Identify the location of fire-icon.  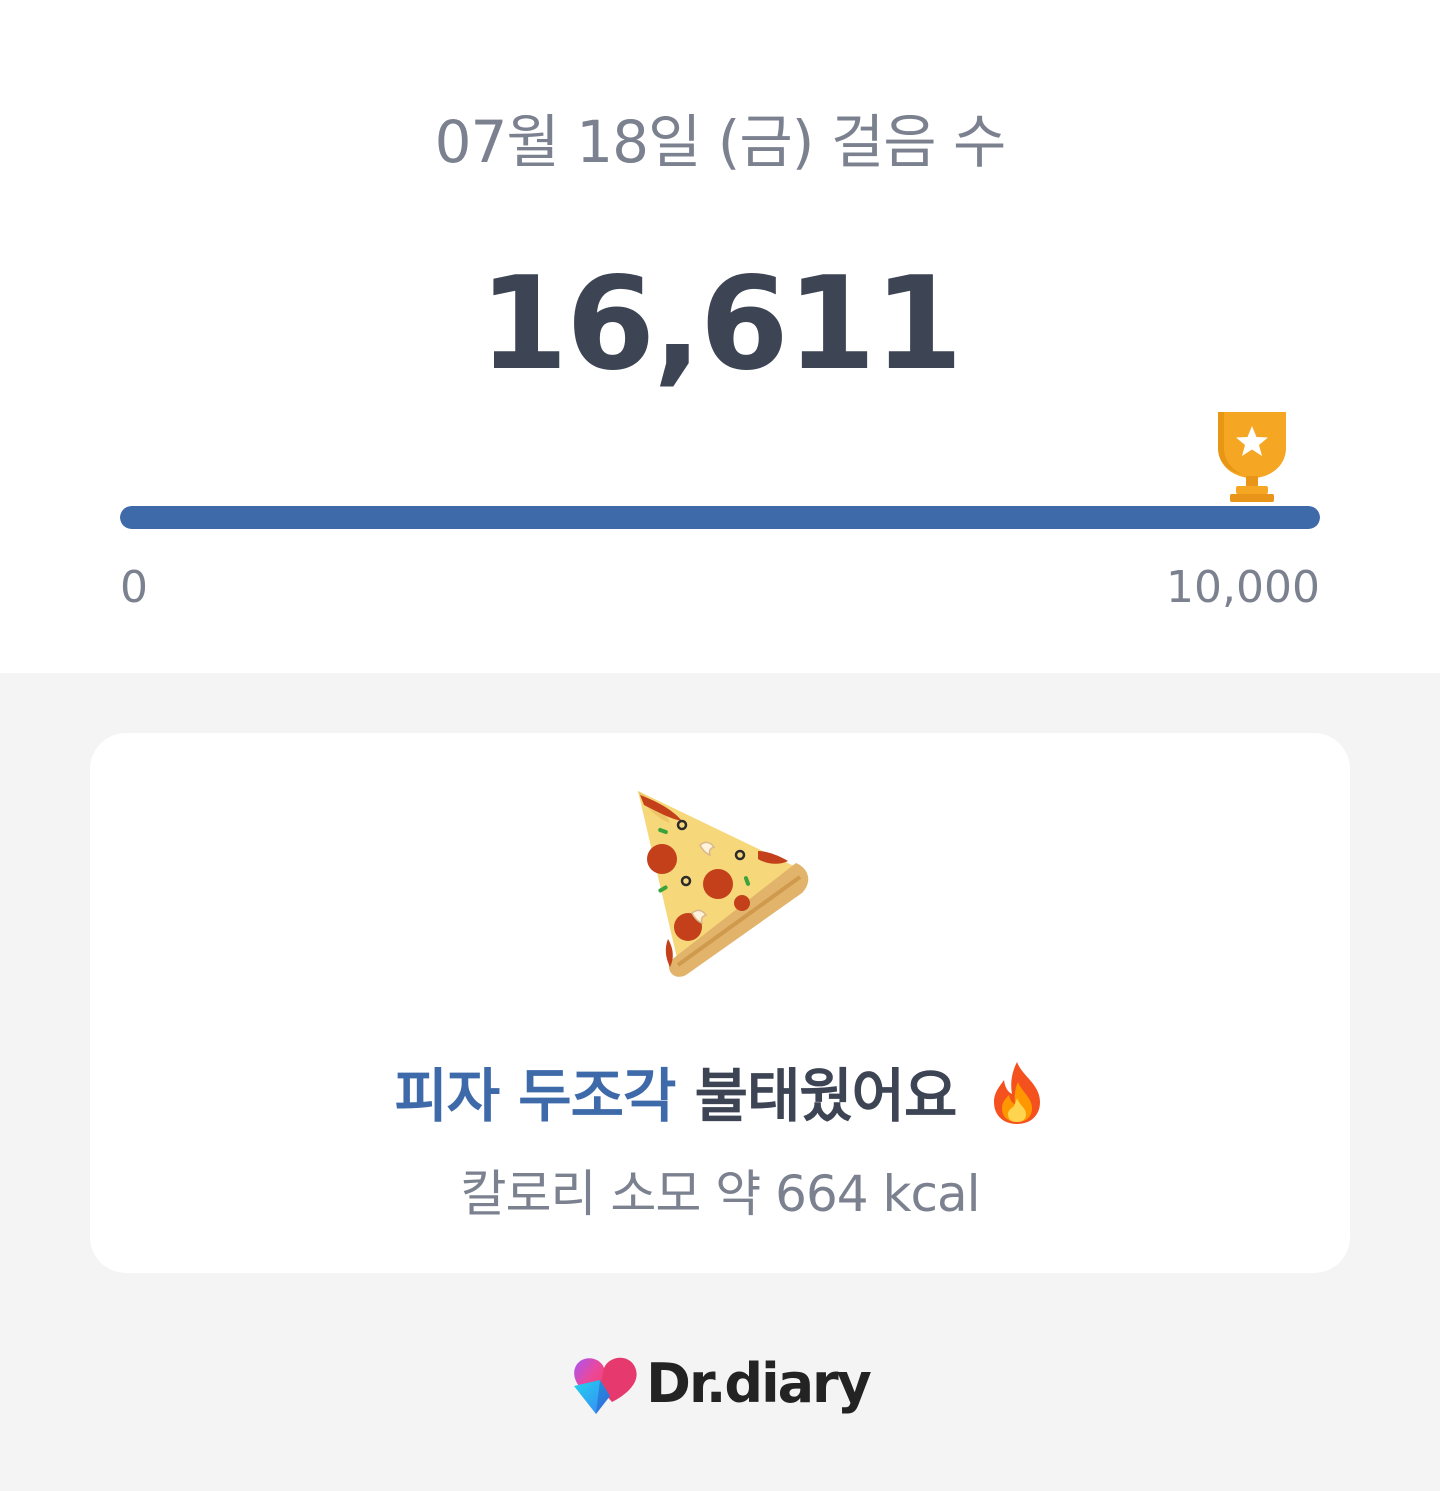
(1016, 1093).